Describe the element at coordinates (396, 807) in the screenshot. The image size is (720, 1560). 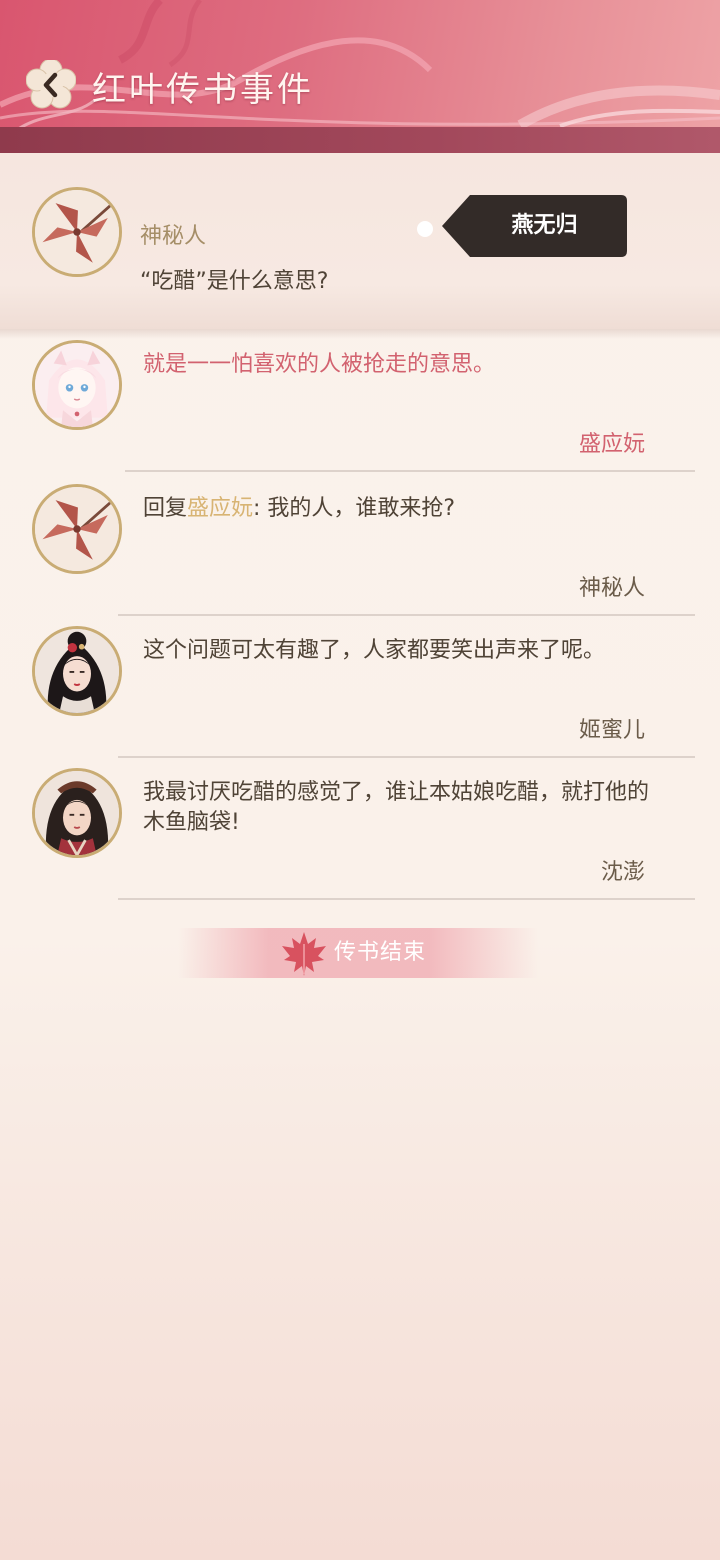
I see `reply-text: 我最讨厌吃醋的感觉了，谁让本姑娘吃醋，就打他的木鱼脑袋!` at that location.